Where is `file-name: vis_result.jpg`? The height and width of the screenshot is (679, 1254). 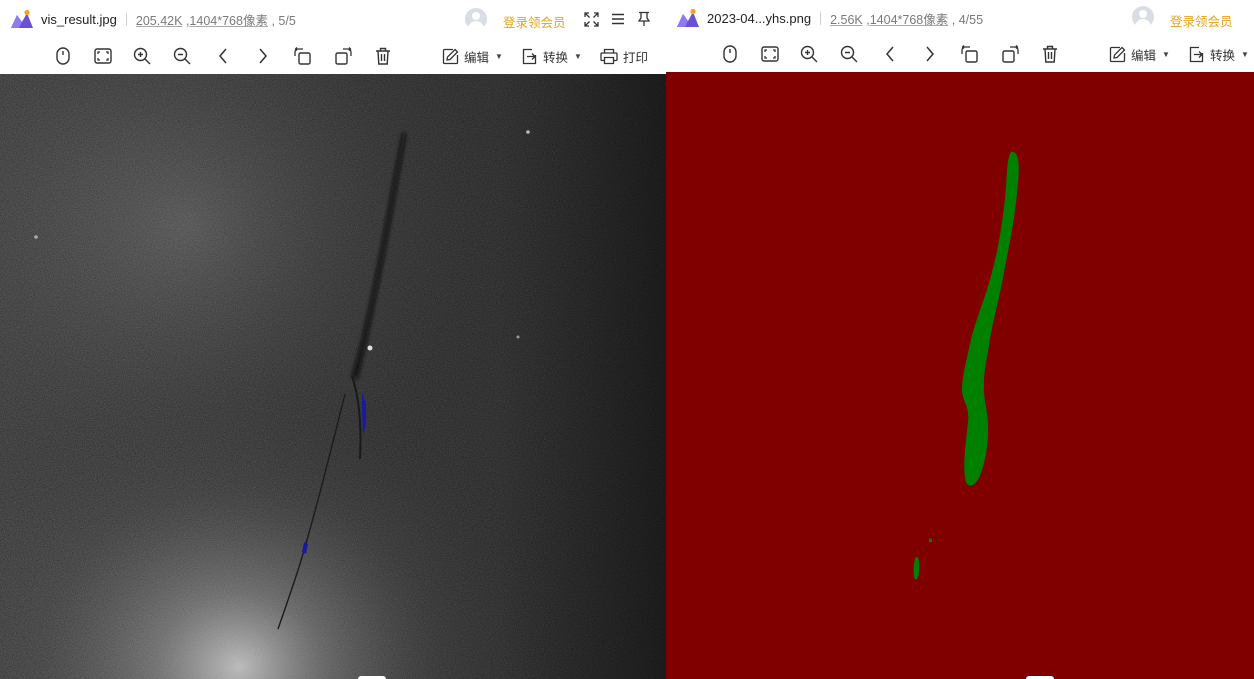
file-name: vis_result.jpg is located at coordinates (79, 19).